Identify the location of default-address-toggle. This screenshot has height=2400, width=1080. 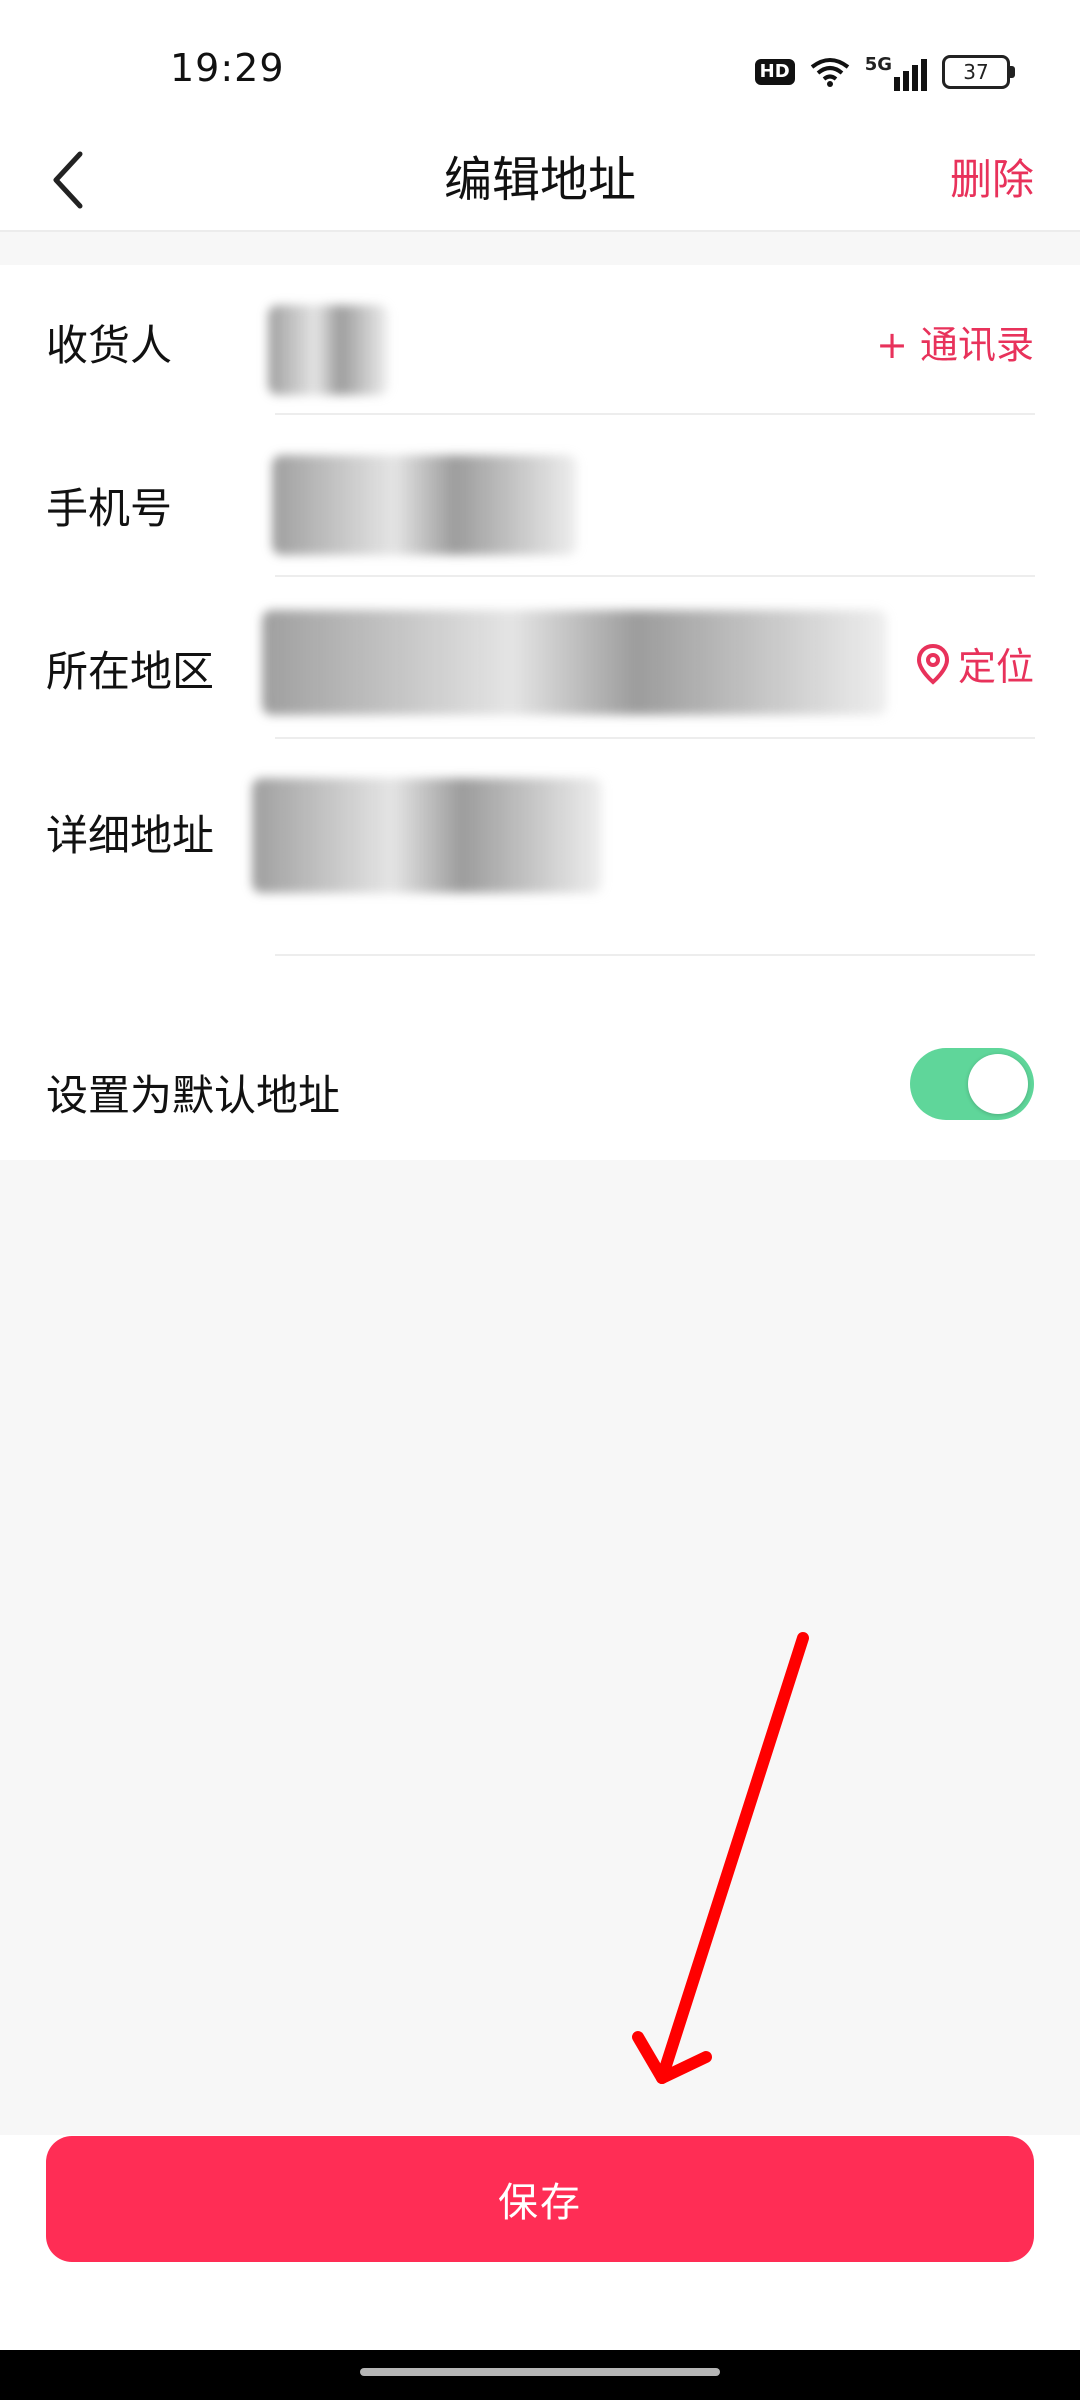
(972, 1084).